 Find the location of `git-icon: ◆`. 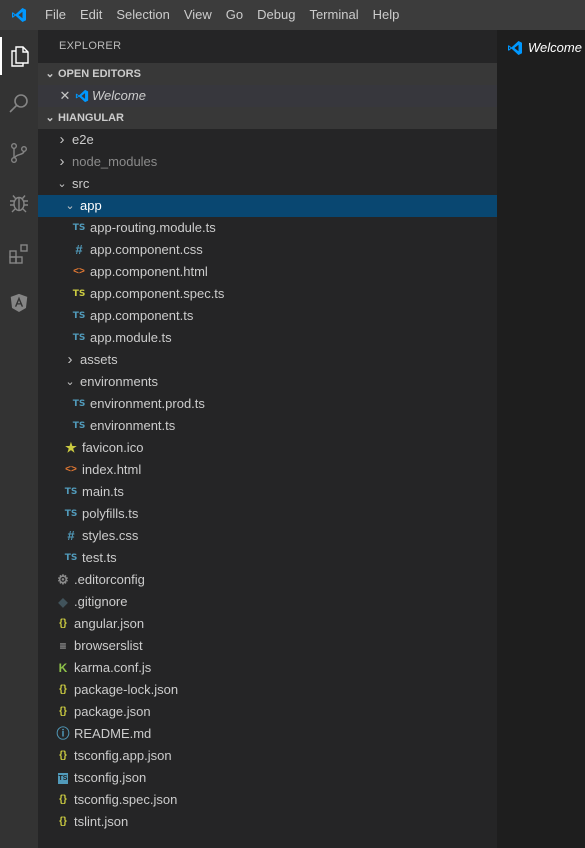

git-icon: ◆ is located at coordinates (63, 602).